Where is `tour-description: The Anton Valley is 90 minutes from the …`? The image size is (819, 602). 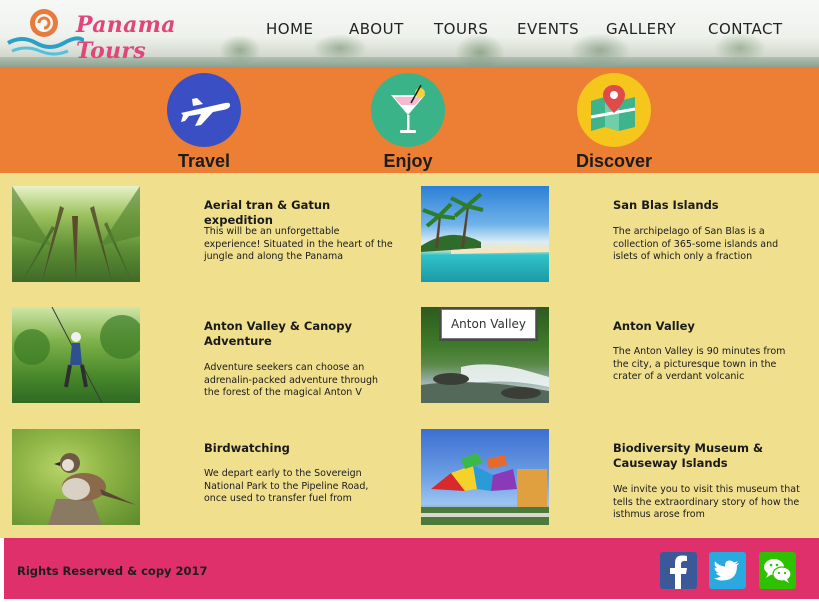 tour-description: The Anton Valley is 90 minutes from the … is located at coordinates (699, 364).